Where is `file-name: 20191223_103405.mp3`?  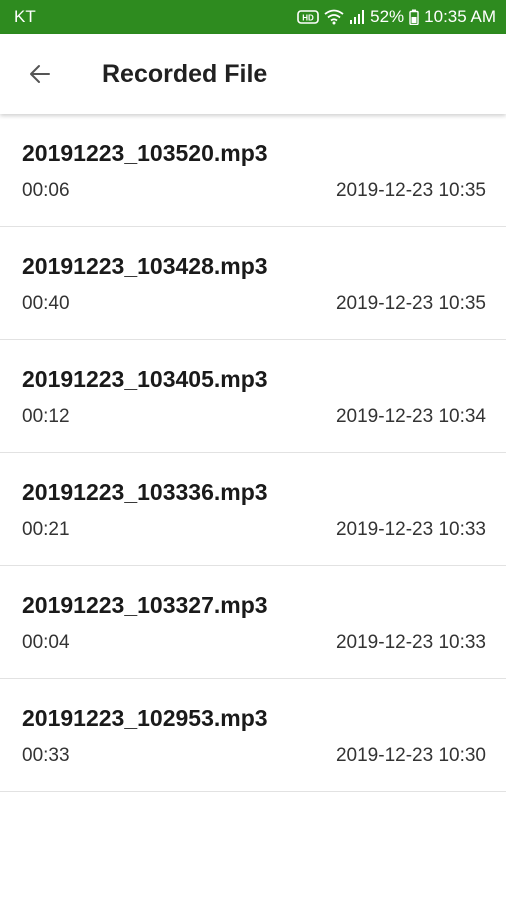 file-name: 20191223_103405.mp3 is located at coordinates (145, 379).